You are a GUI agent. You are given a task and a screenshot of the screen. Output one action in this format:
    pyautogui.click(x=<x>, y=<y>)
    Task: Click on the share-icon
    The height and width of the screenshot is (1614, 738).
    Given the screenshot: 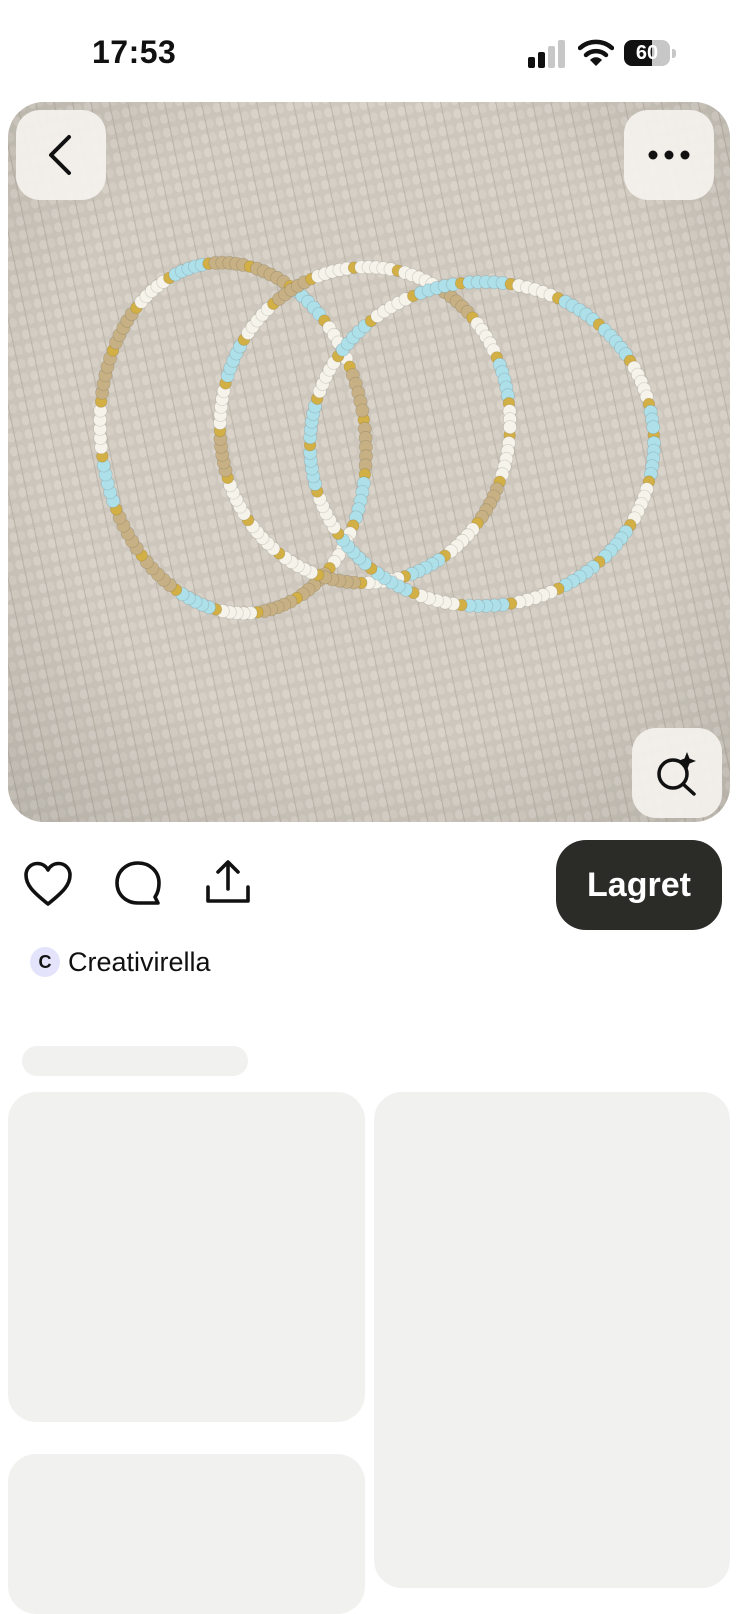 What is the action you would take?
    pyautogui.click(x=228, y=881)
    